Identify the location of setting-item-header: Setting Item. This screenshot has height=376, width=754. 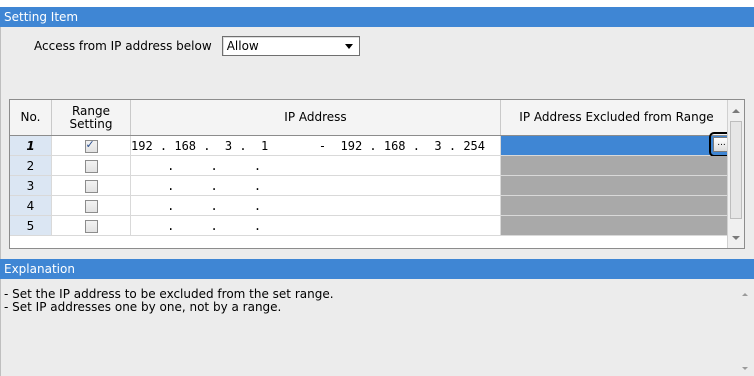
(377, 17).